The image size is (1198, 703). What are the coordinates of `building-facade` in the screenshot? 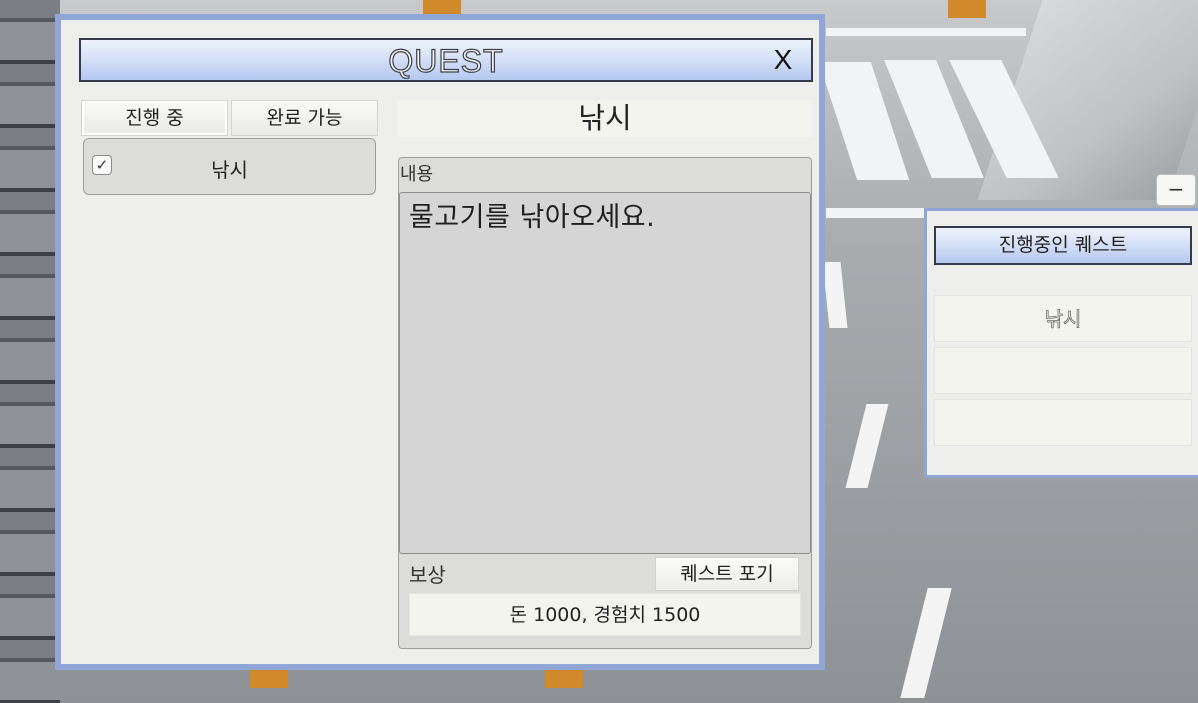 It's located at (30, 351).